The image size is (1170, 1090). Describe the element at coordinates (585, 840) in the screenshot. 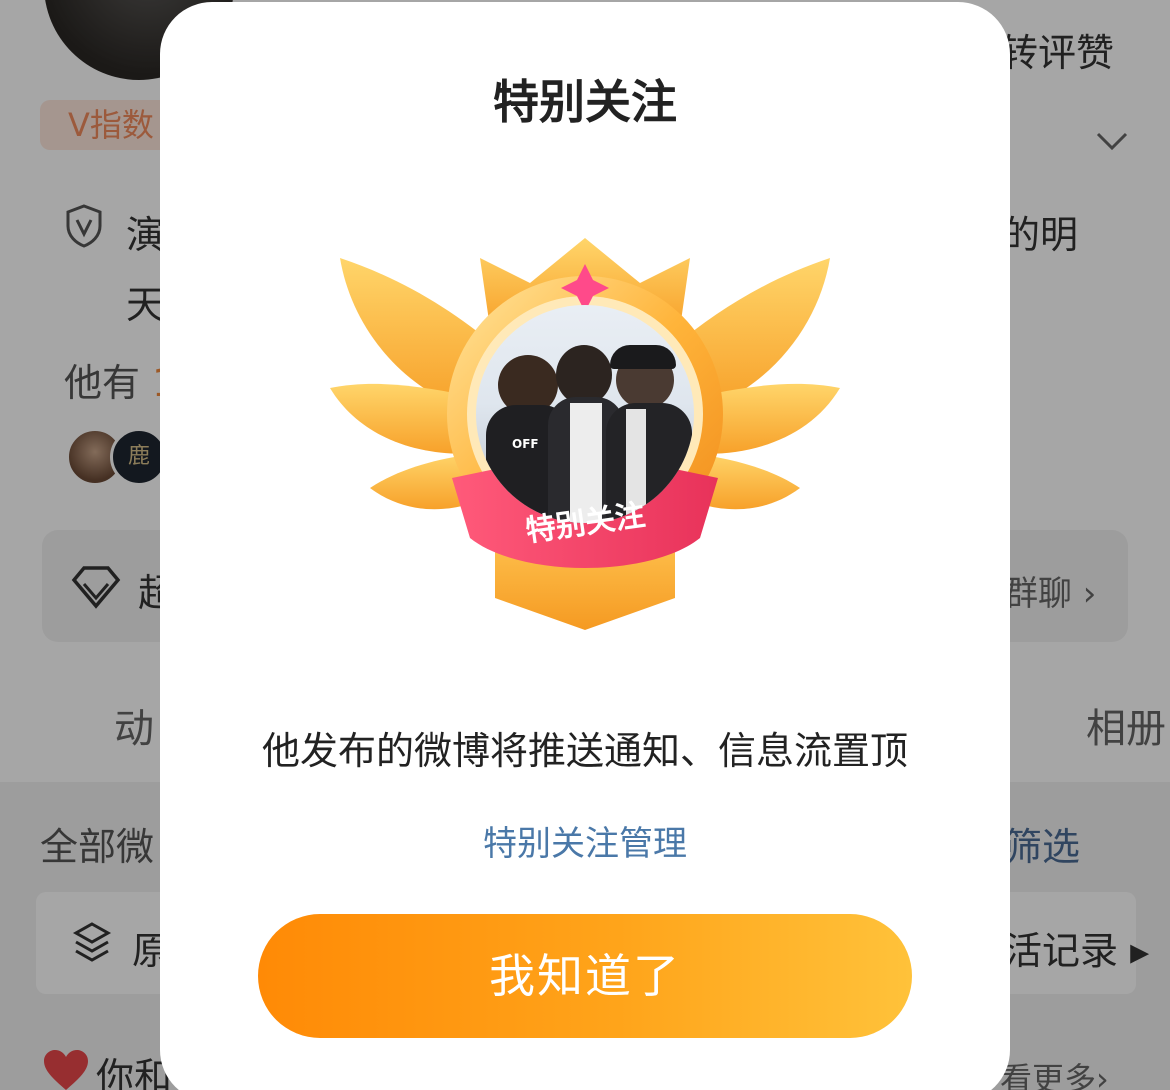

I see `special-follow-manage-link: 特别关注管理` at that location.